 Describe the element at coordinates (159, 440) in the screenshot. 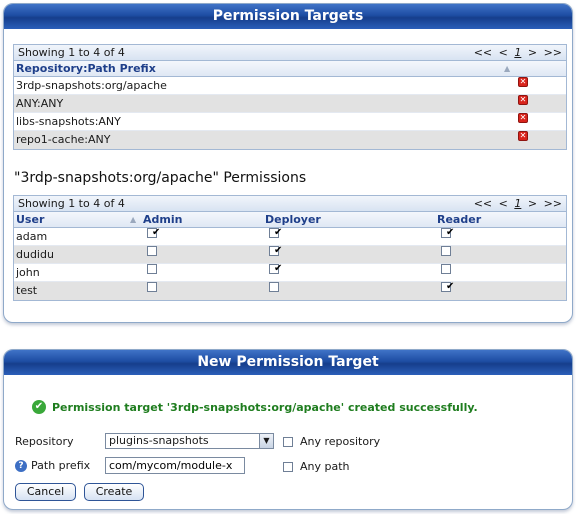

I see `repository-select-value: plugins-snapshots` at that location.